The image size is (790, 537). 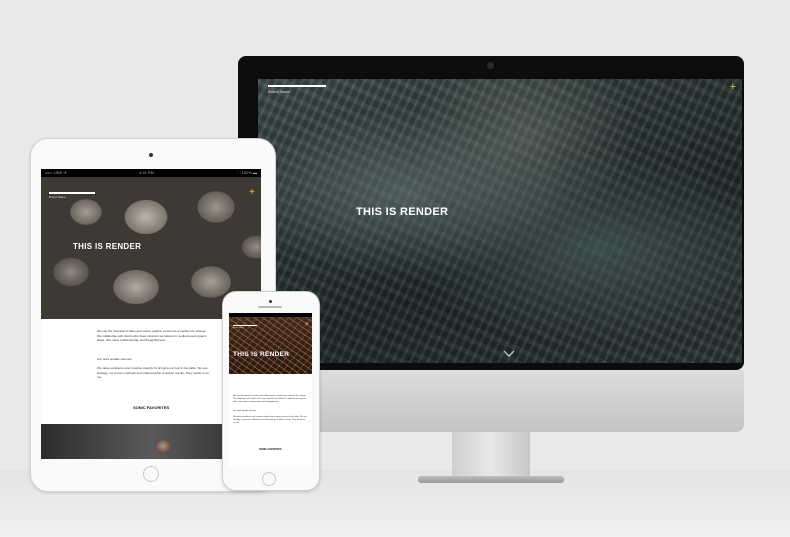 I want to click on status-battery: ⸬ 100% ▬, so click(x=247, y=172).